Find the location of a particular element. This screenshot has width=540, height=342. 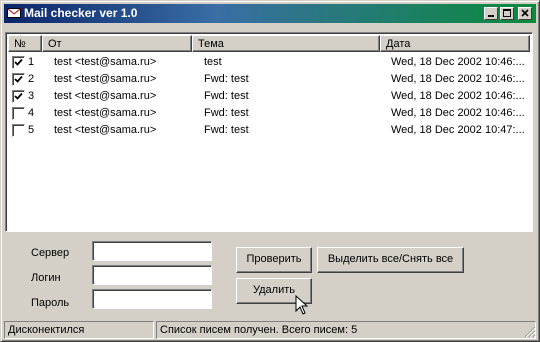

maximize-button is located at coordinates (507, 13).